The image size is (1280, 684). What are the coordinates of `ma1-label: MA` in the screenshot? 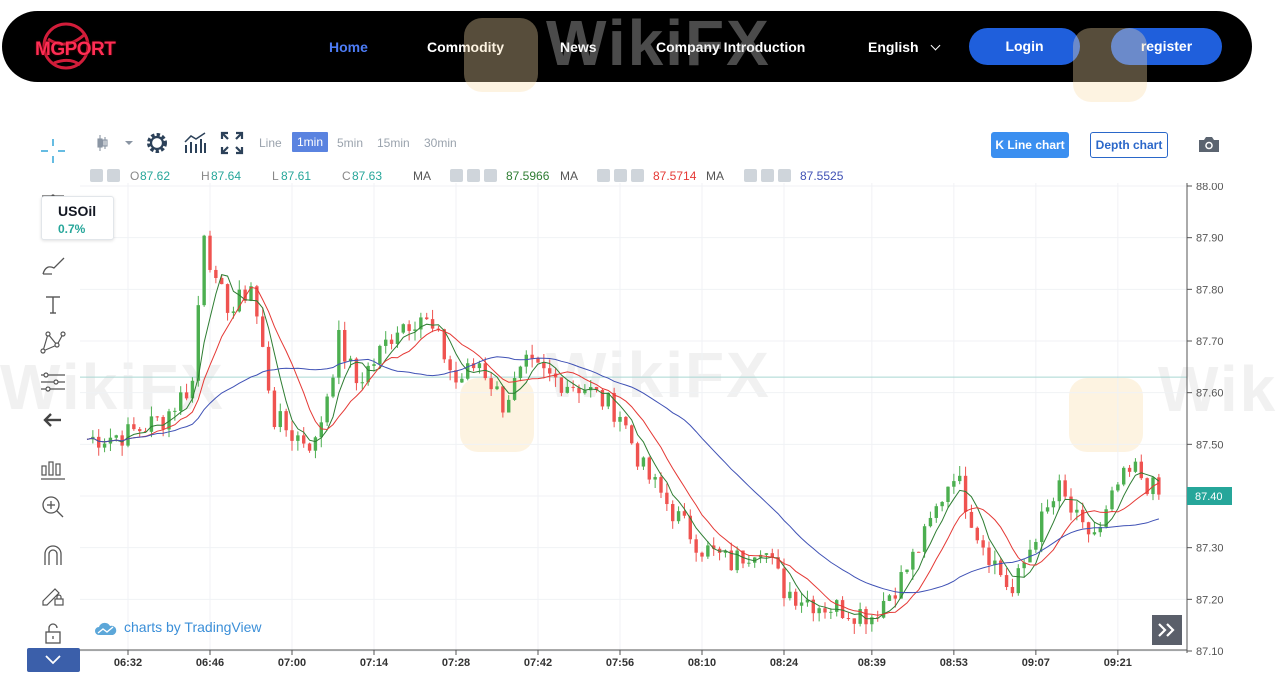 It's located at (422, 176).